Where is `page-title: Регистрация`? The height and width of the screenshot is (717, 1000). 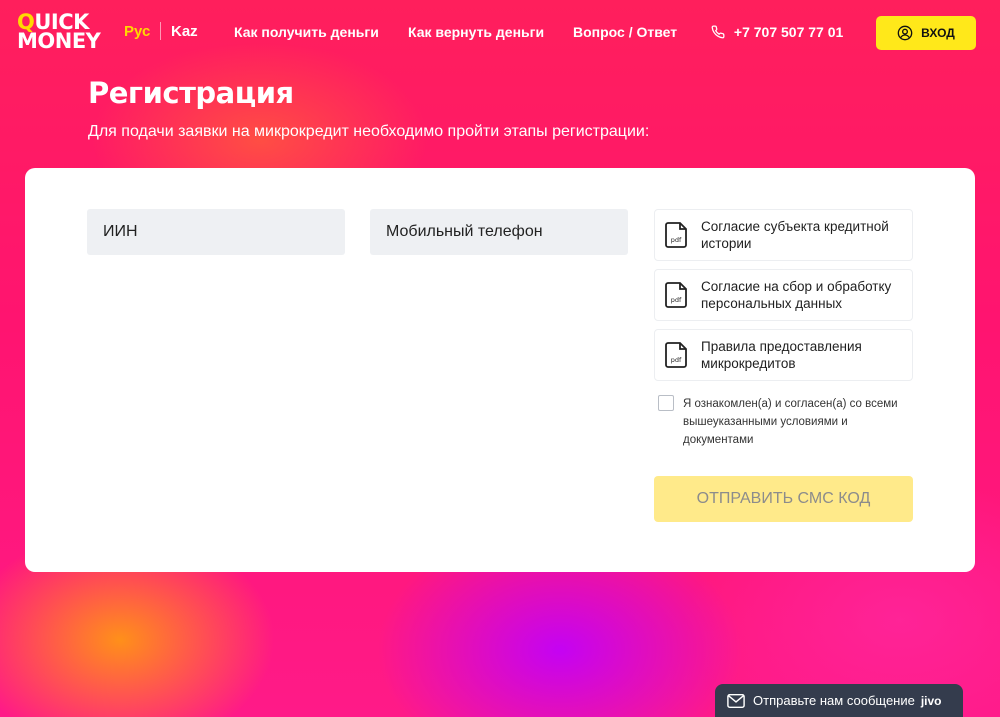
page-title: Регистрация is located at coordinates (191, 93).